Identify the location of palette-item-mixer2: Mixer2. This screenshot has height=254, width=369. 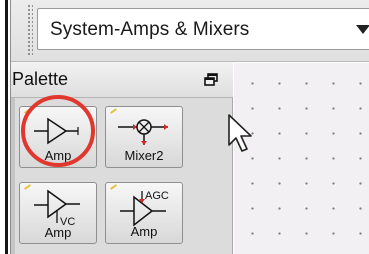
(144, 137).